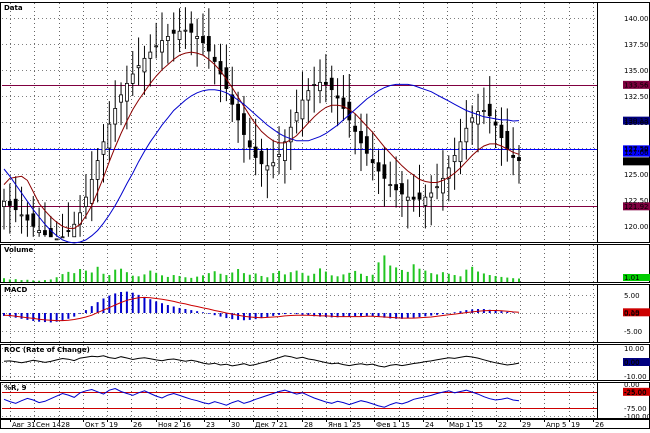 The width and height of the screenshot is (650, 433). What do you see at coordinates (575, 425) in the screenshot?
I see `date-label: 19` at bounding box center [575, 425].